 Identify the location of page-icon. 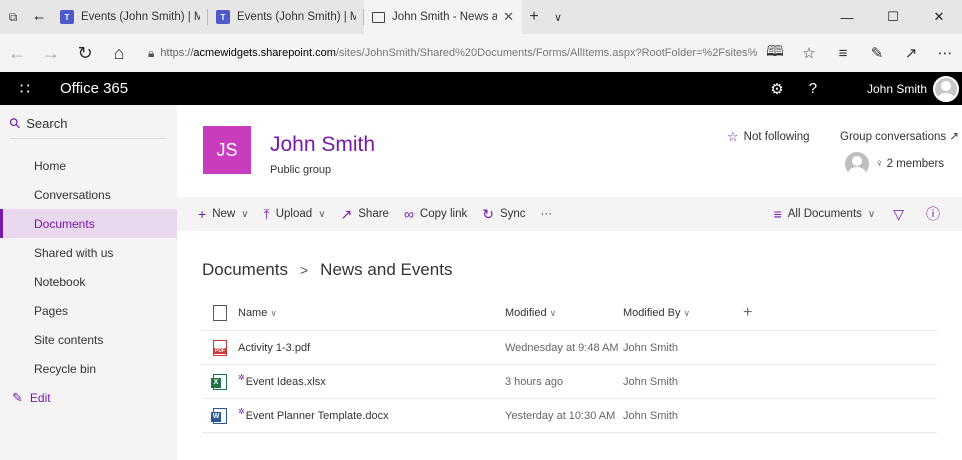
(378, 17).